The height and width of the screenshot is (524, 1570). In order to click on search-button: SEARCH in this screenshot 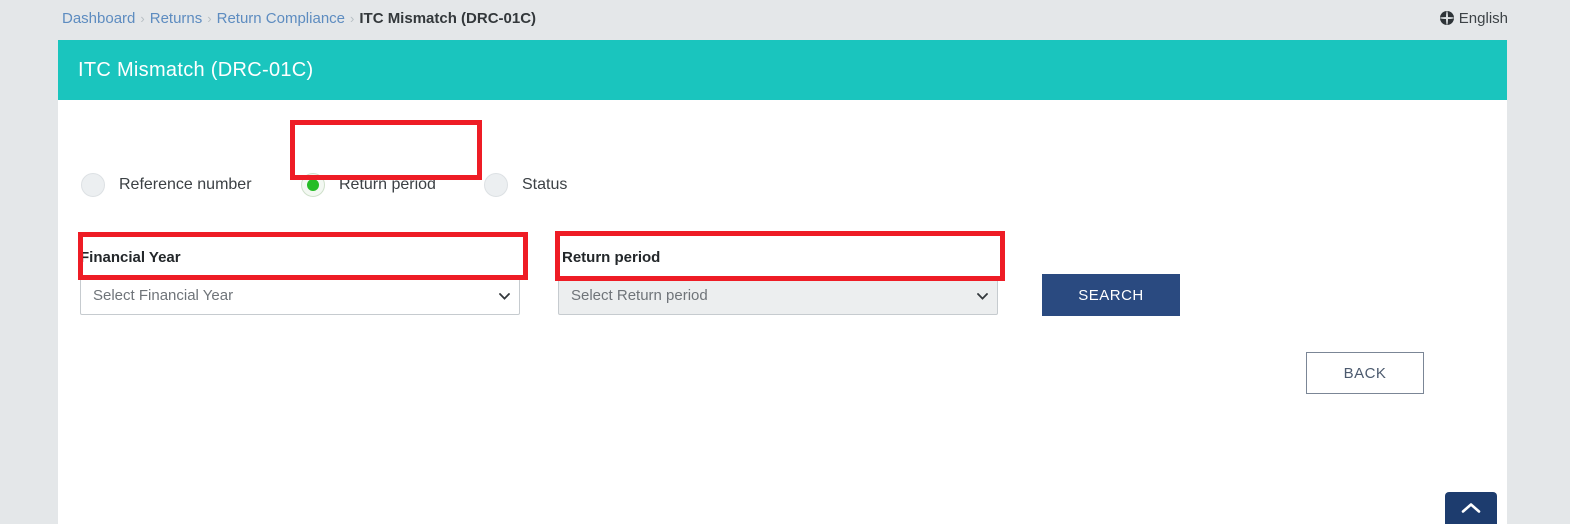, I will do `click(1111, 295)`.